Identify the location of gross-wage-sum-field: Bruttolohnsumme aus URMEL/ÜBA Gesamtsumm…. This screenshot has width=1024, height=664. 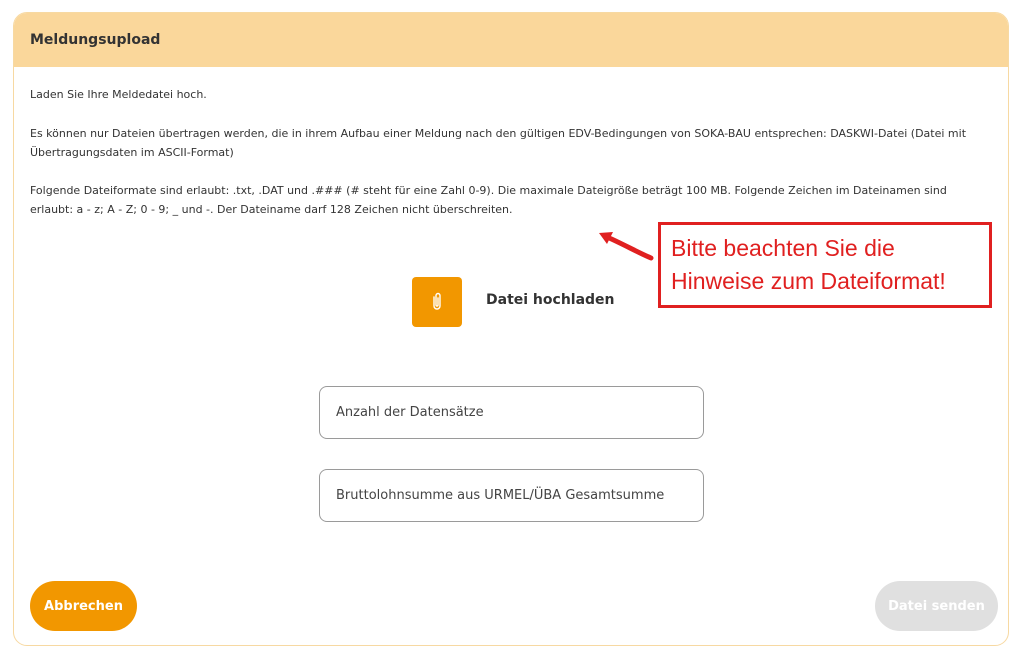
(511, 495).